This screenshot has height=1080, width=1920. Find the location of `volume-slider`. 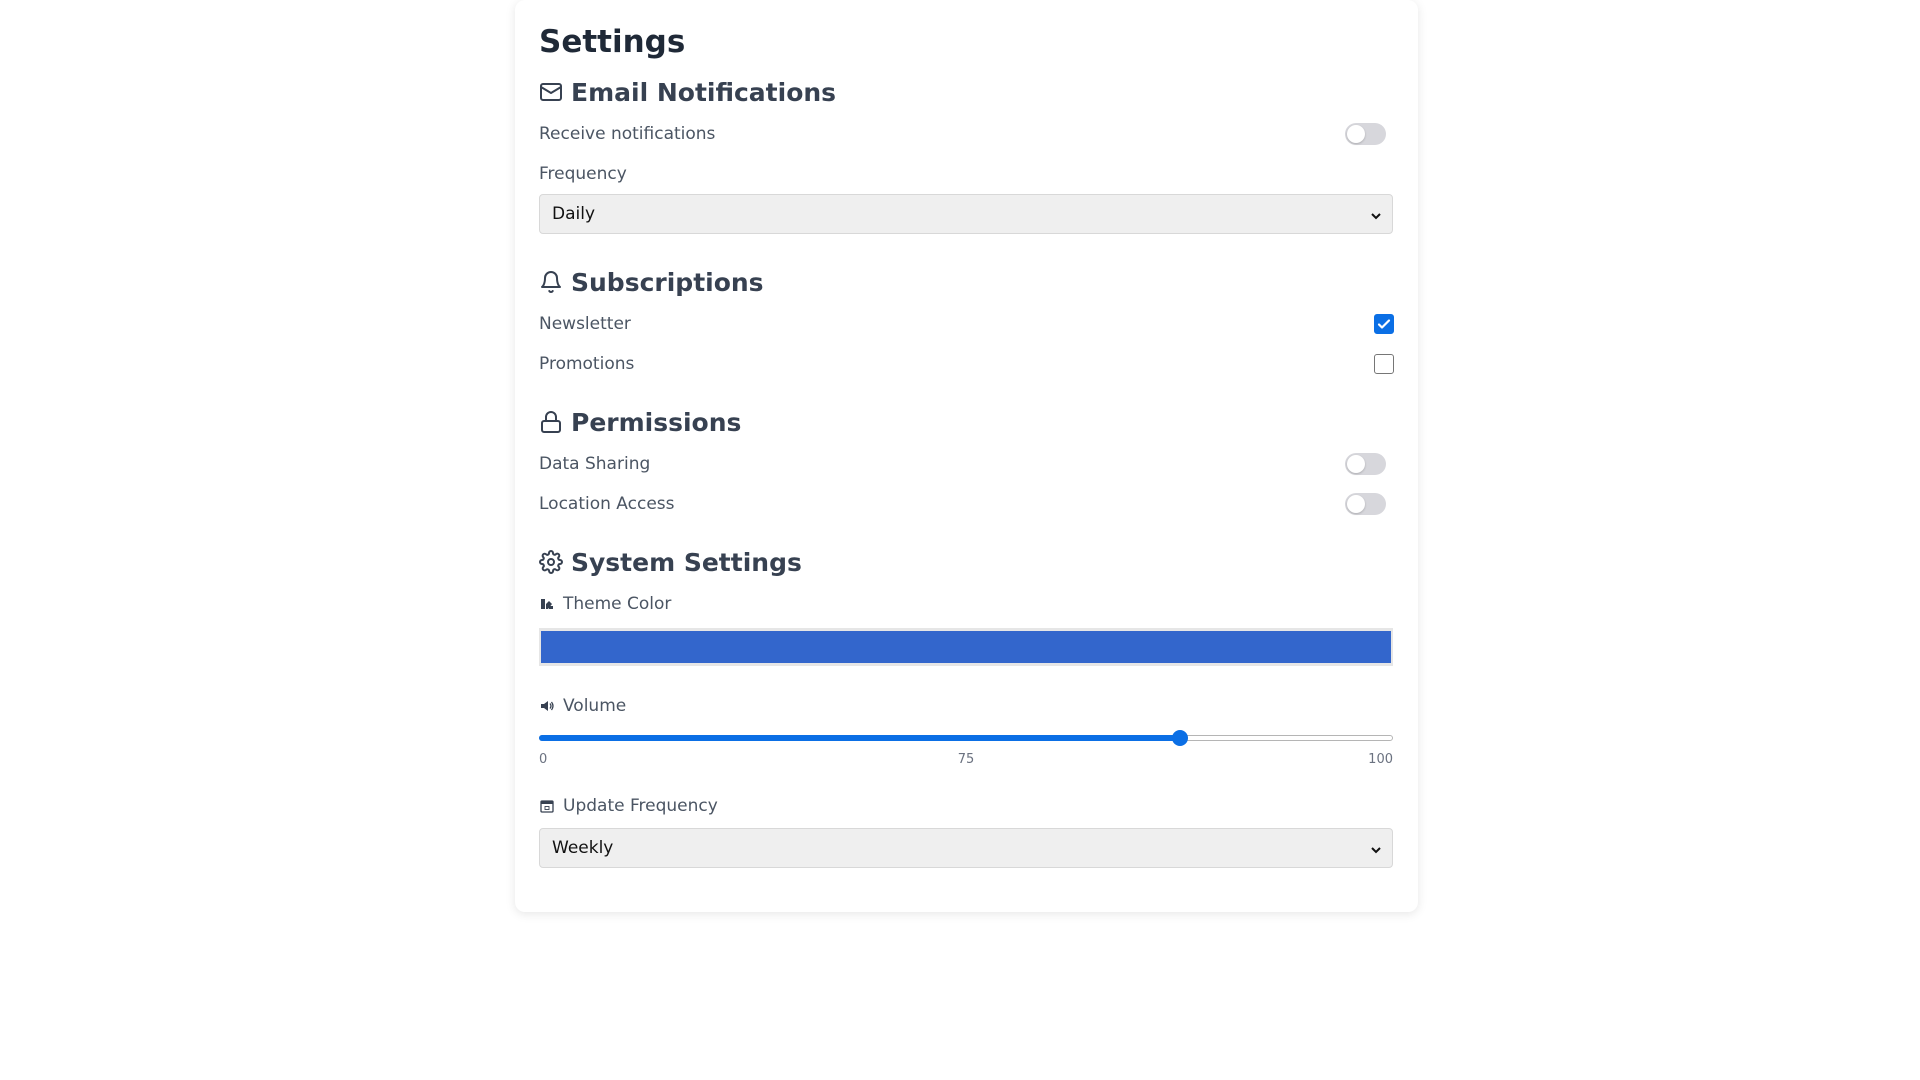

volume-slider is located at coordinates (966, 738).